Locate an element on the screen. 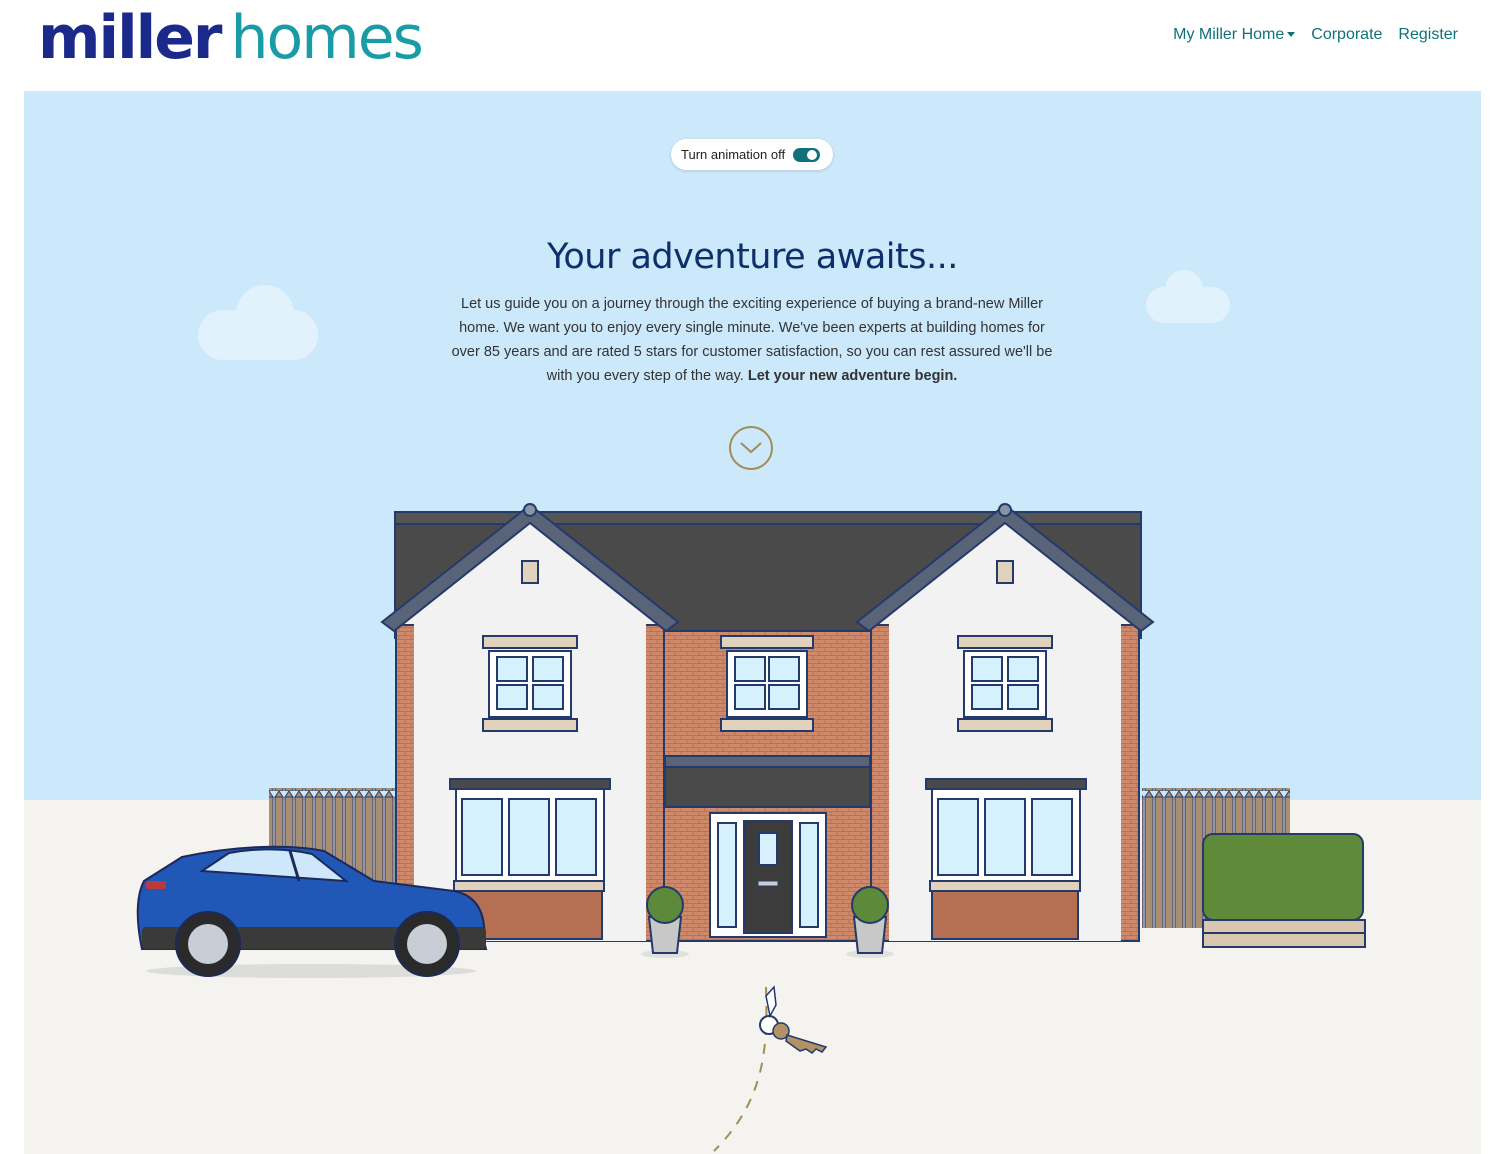 The height and width of the screenshot is (1154, 1505). caret-down-icon is located at coordinates (1291, 35).